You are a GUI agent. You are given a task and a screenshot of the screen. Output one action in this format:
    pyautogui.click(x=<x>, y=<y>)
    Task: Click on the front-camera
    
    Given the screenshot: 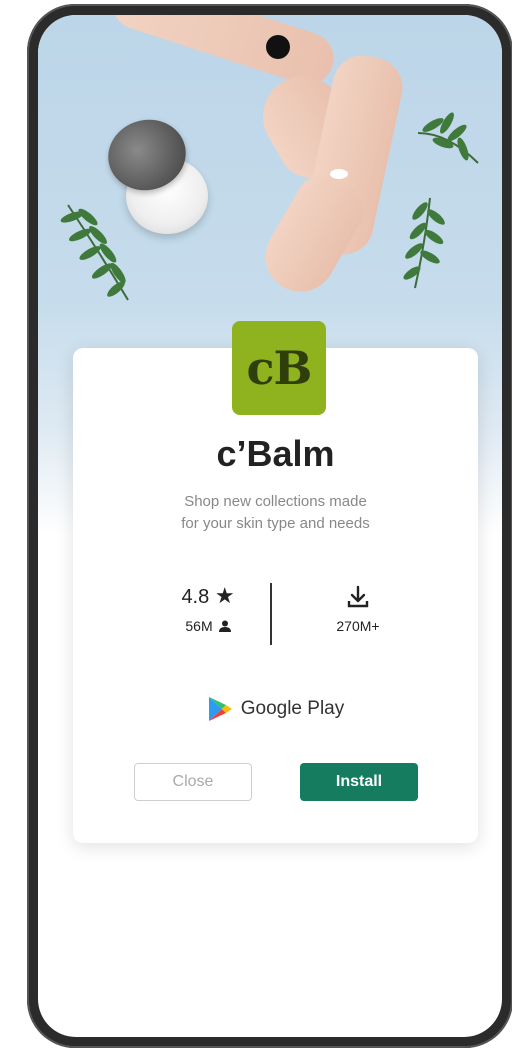 What is the action you would take?
    pyautogui.click(x=278, y=47)
    